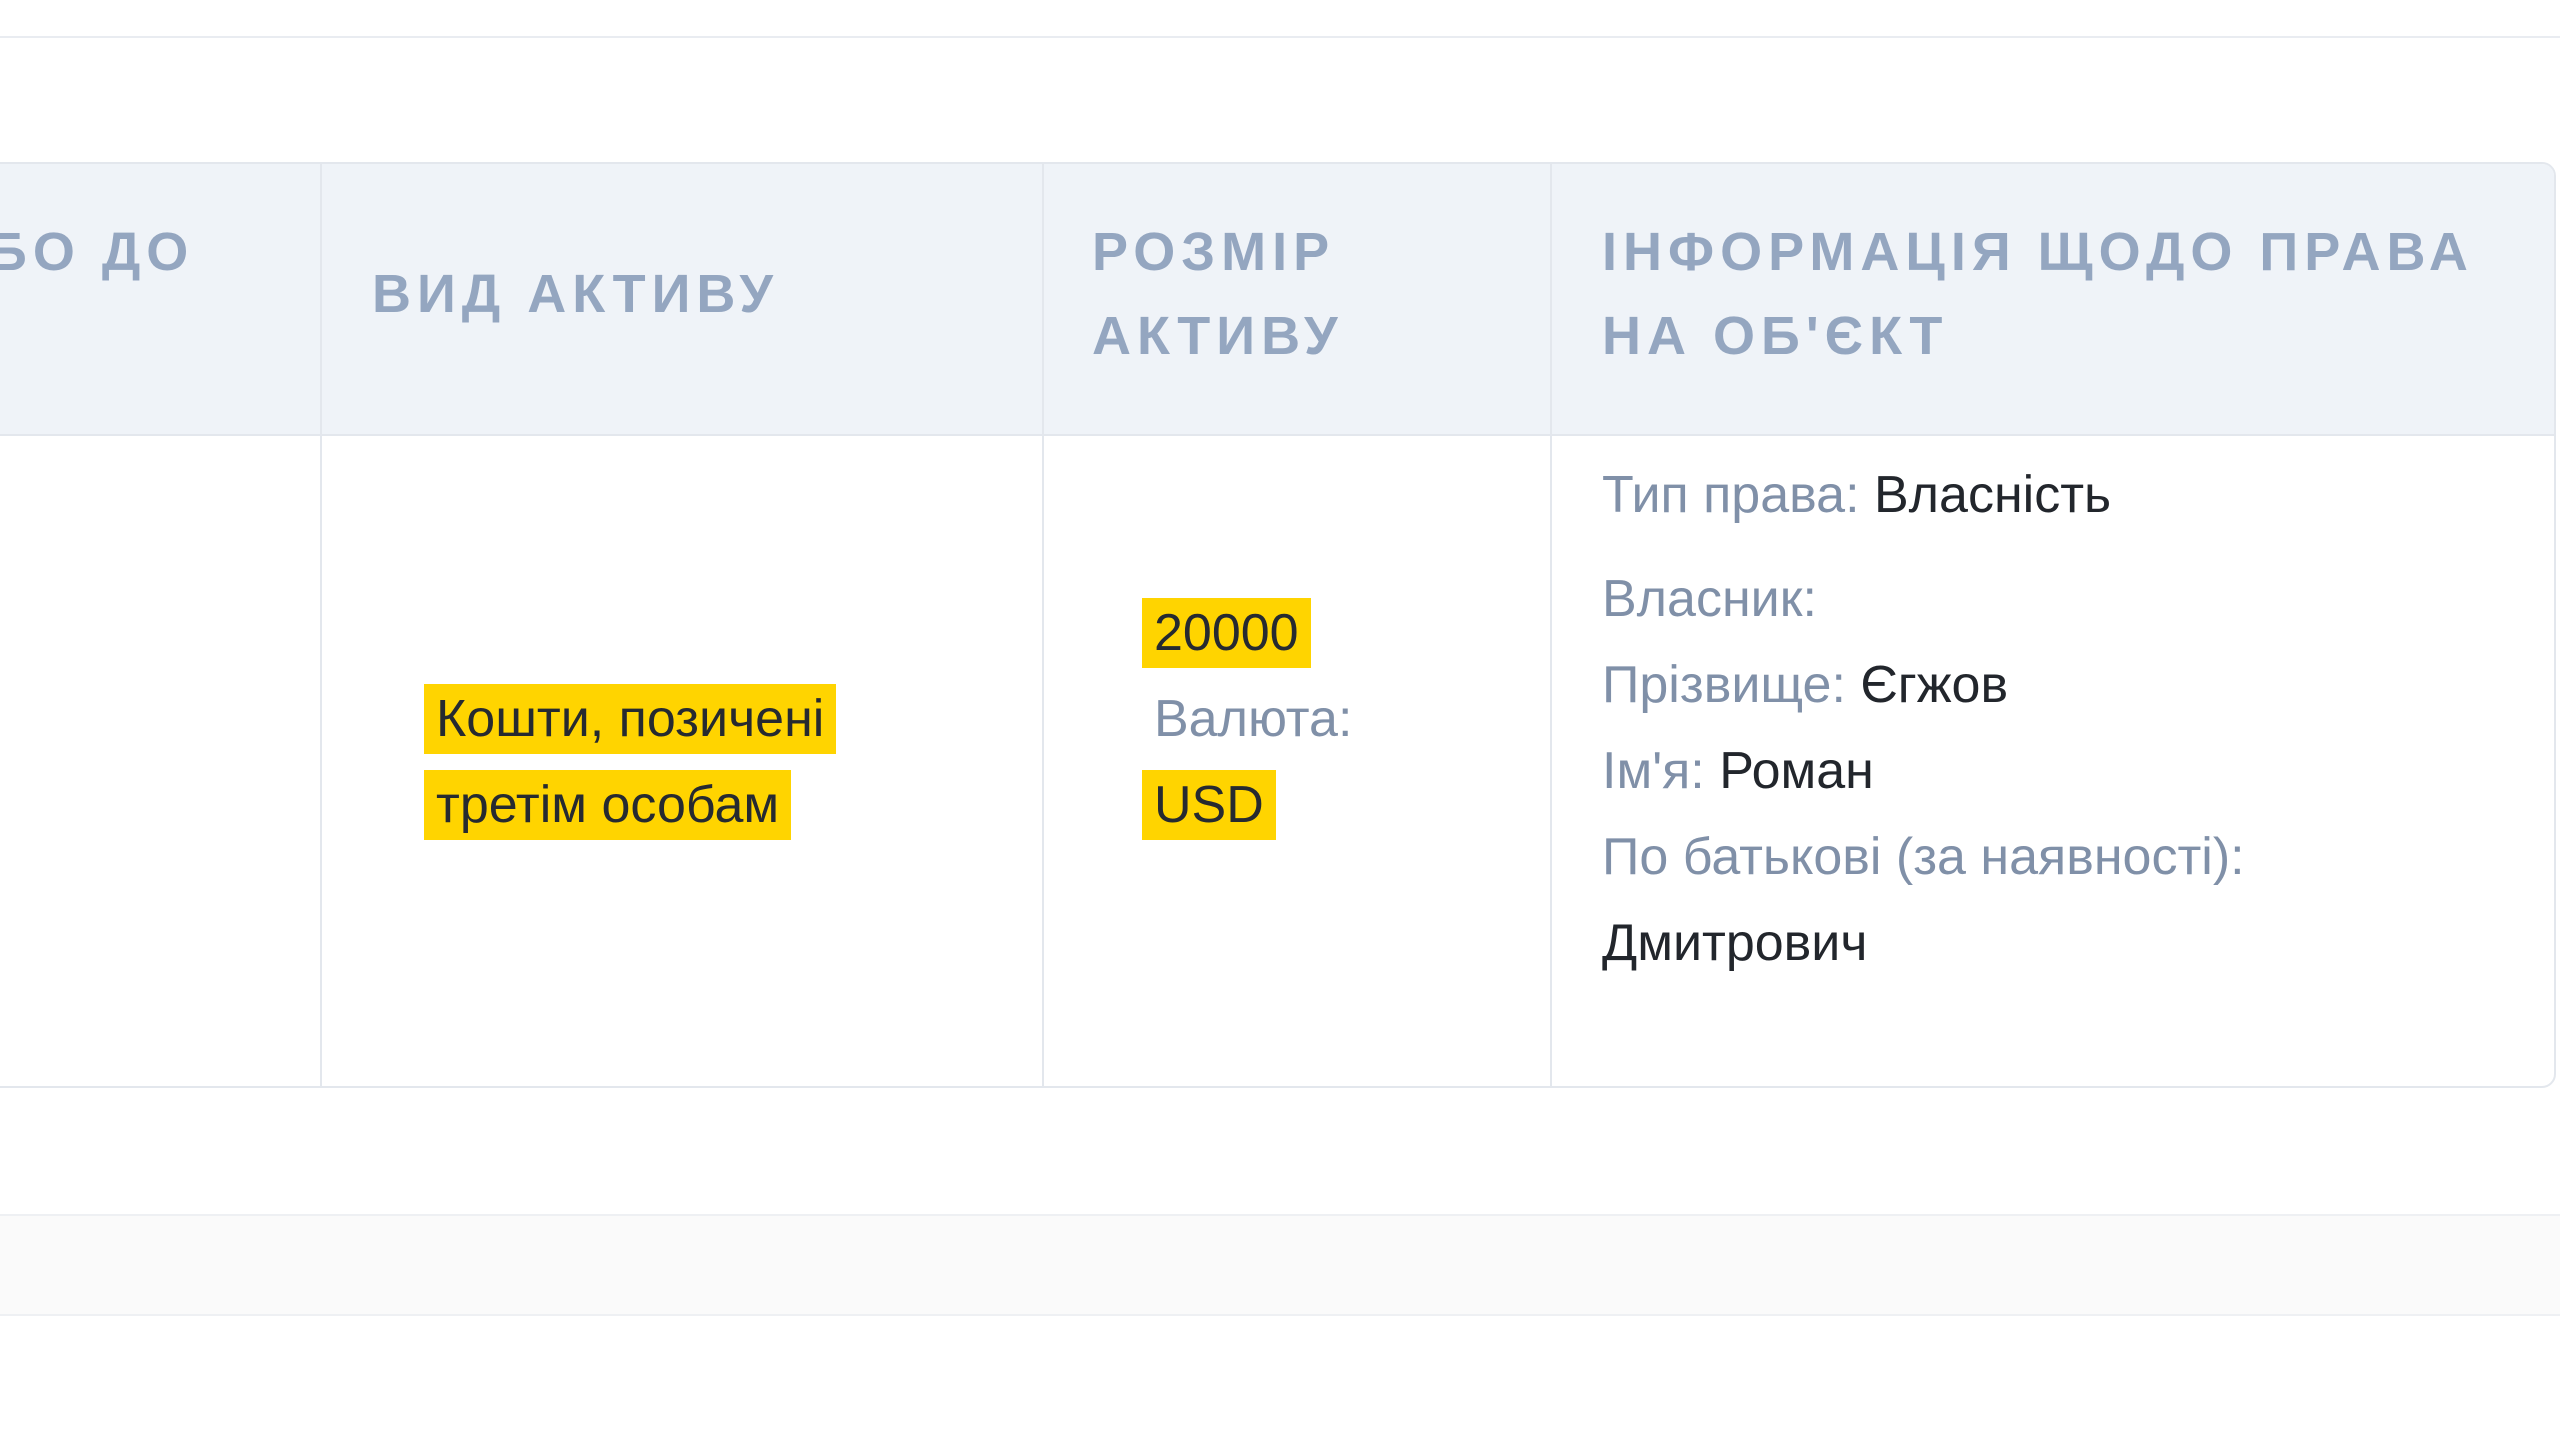 The width and height of the screenshot is (2560, 1440). Describe the element at coordinates (1214, 252) in the screenshot. I see `header-asset-size-line1: РОЗМІР` at that location.